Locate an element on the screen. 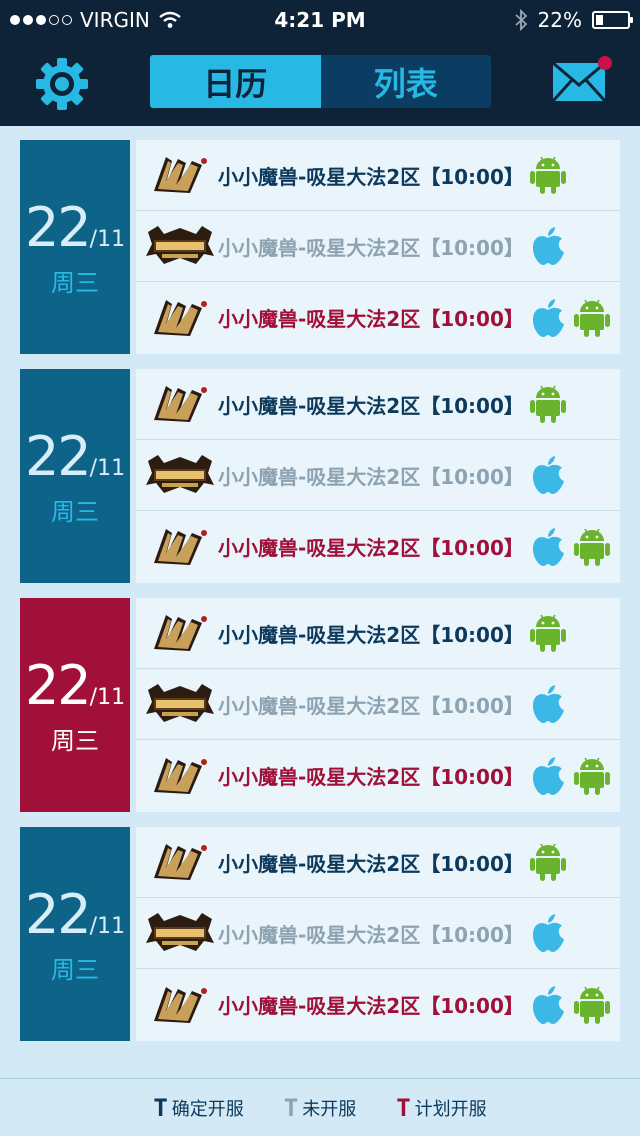  bluetooth-icon is located at coordinates (520, 20).